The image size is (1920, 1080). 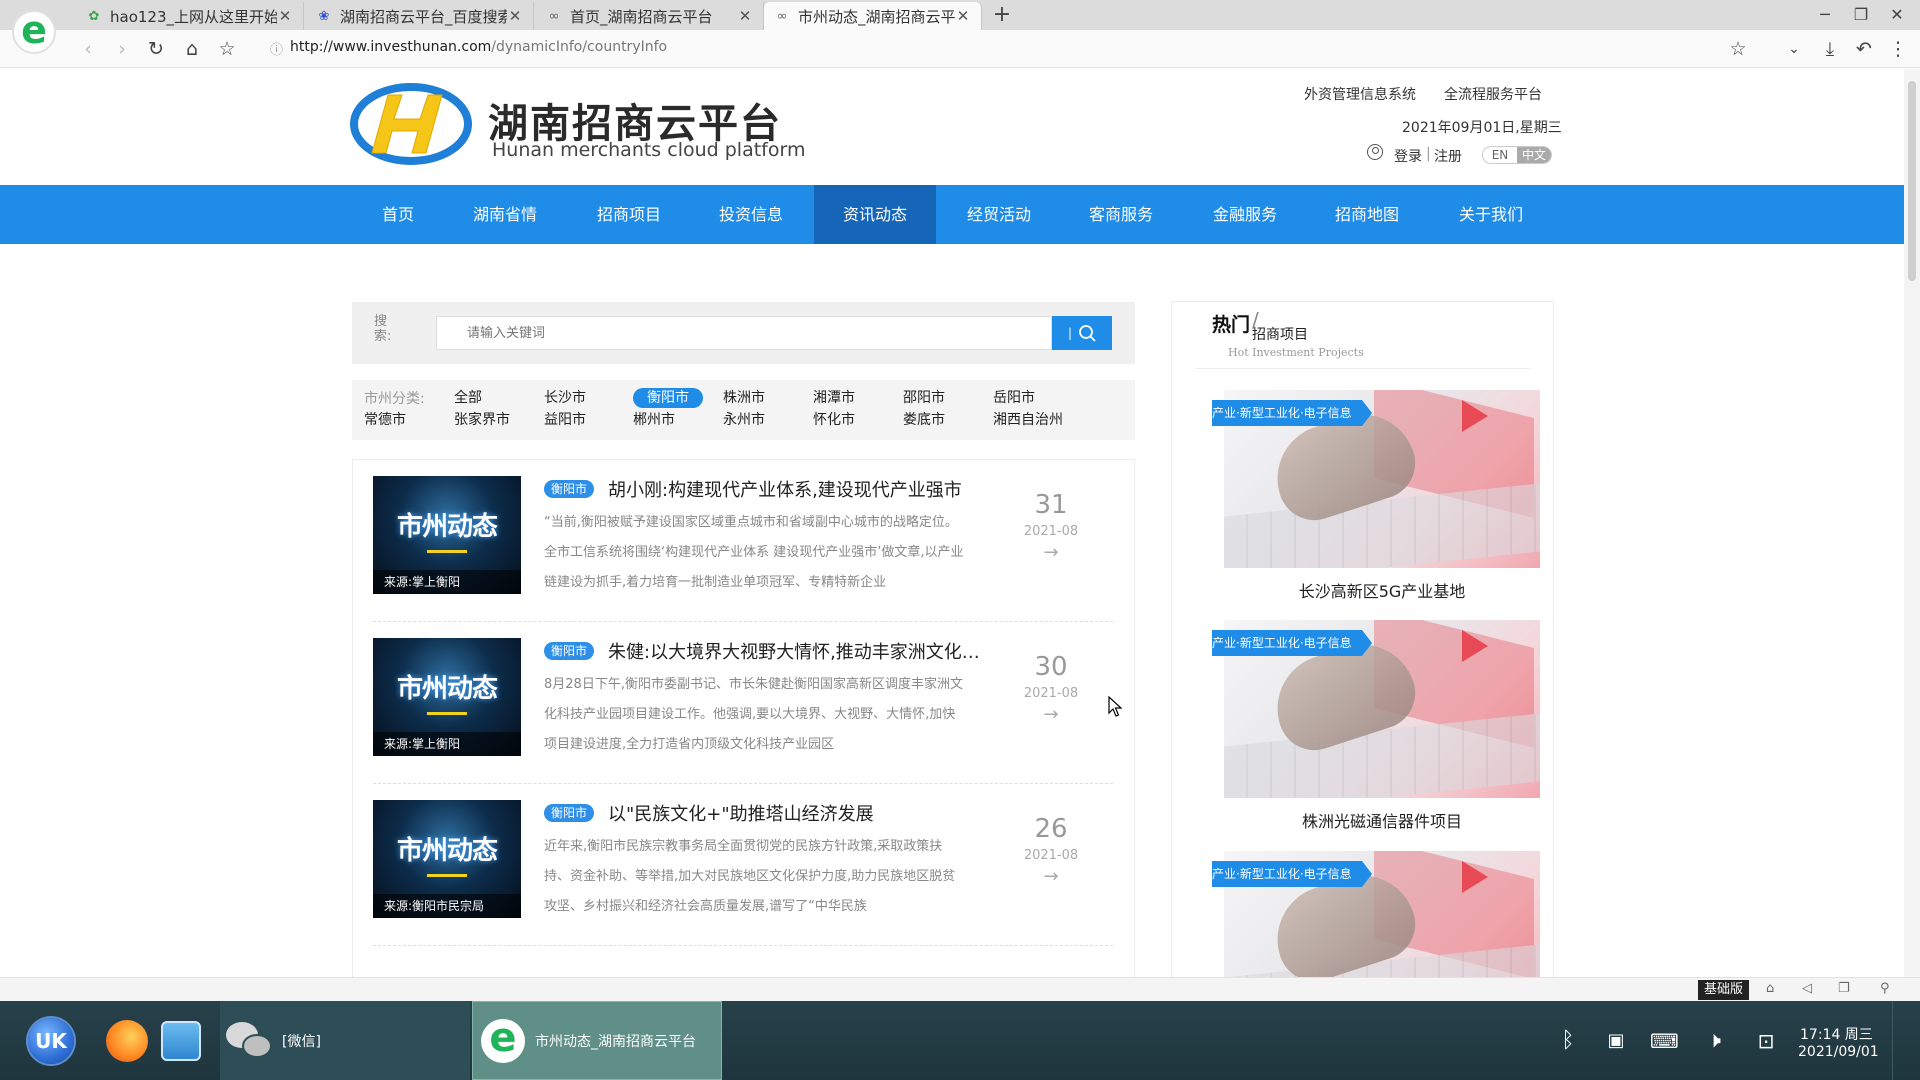 What do you see at coordinates (385, 420) in the screenshot?
I see `city-changde: 常德市` at bounding box center [385, 420].